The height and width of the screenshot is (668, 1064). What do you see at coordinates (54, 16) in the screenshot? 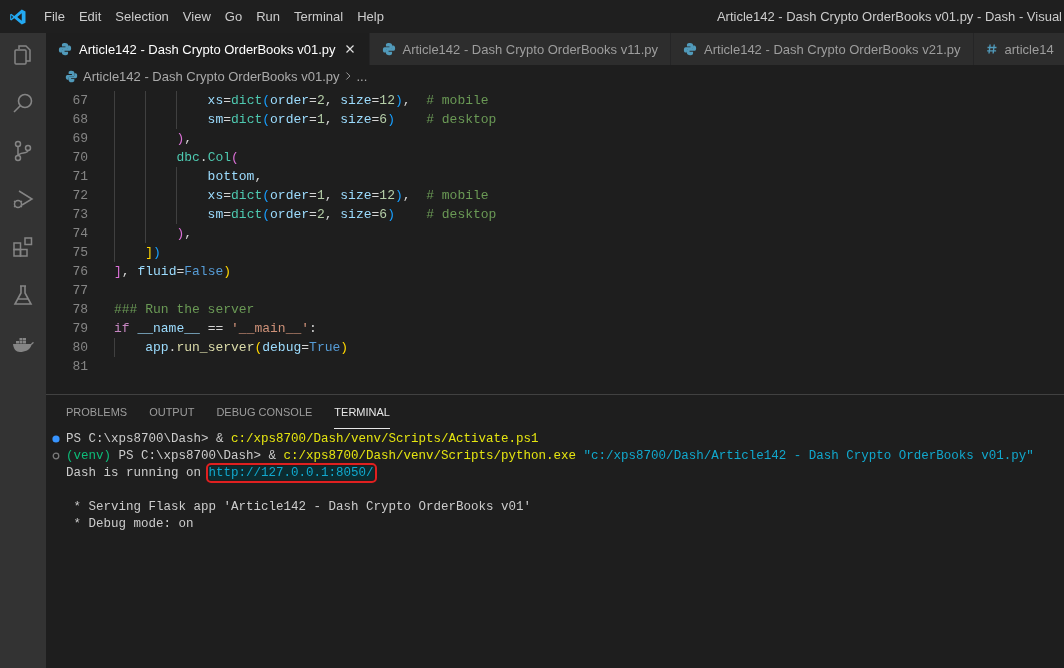
I see `menu-item: File` at bounding box center [54, 16].